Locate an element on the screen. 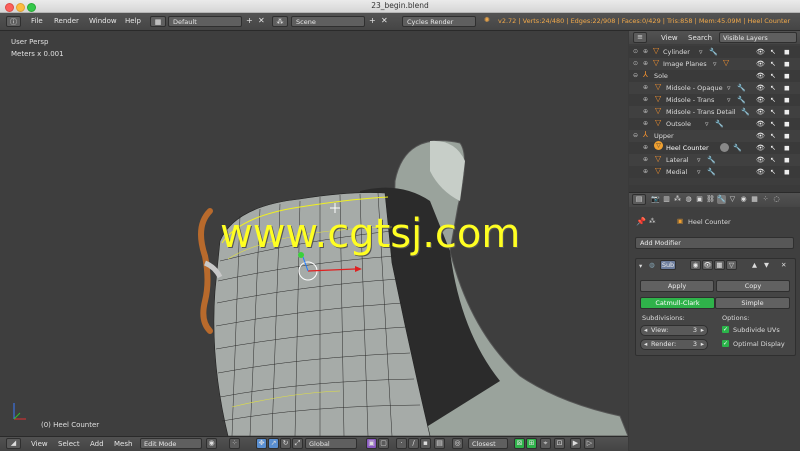 This screenshot has width=800, height=451. menu-add: Add is located at coordinates (97, 444).